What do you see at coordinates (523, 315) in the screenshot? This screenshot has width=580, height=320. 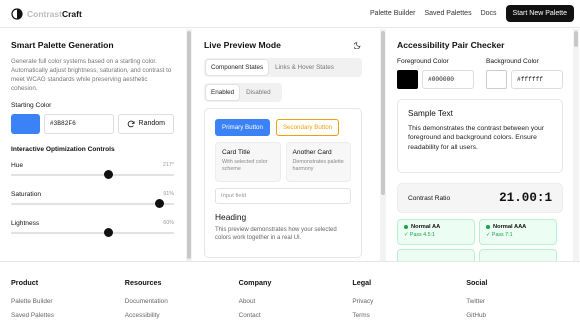 I see `footer-link: GitHub` at bounding box center [523, 315].